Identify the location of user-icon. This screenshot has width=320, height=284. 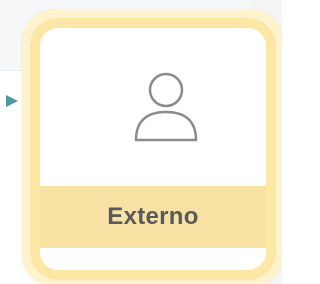
(166, 110).